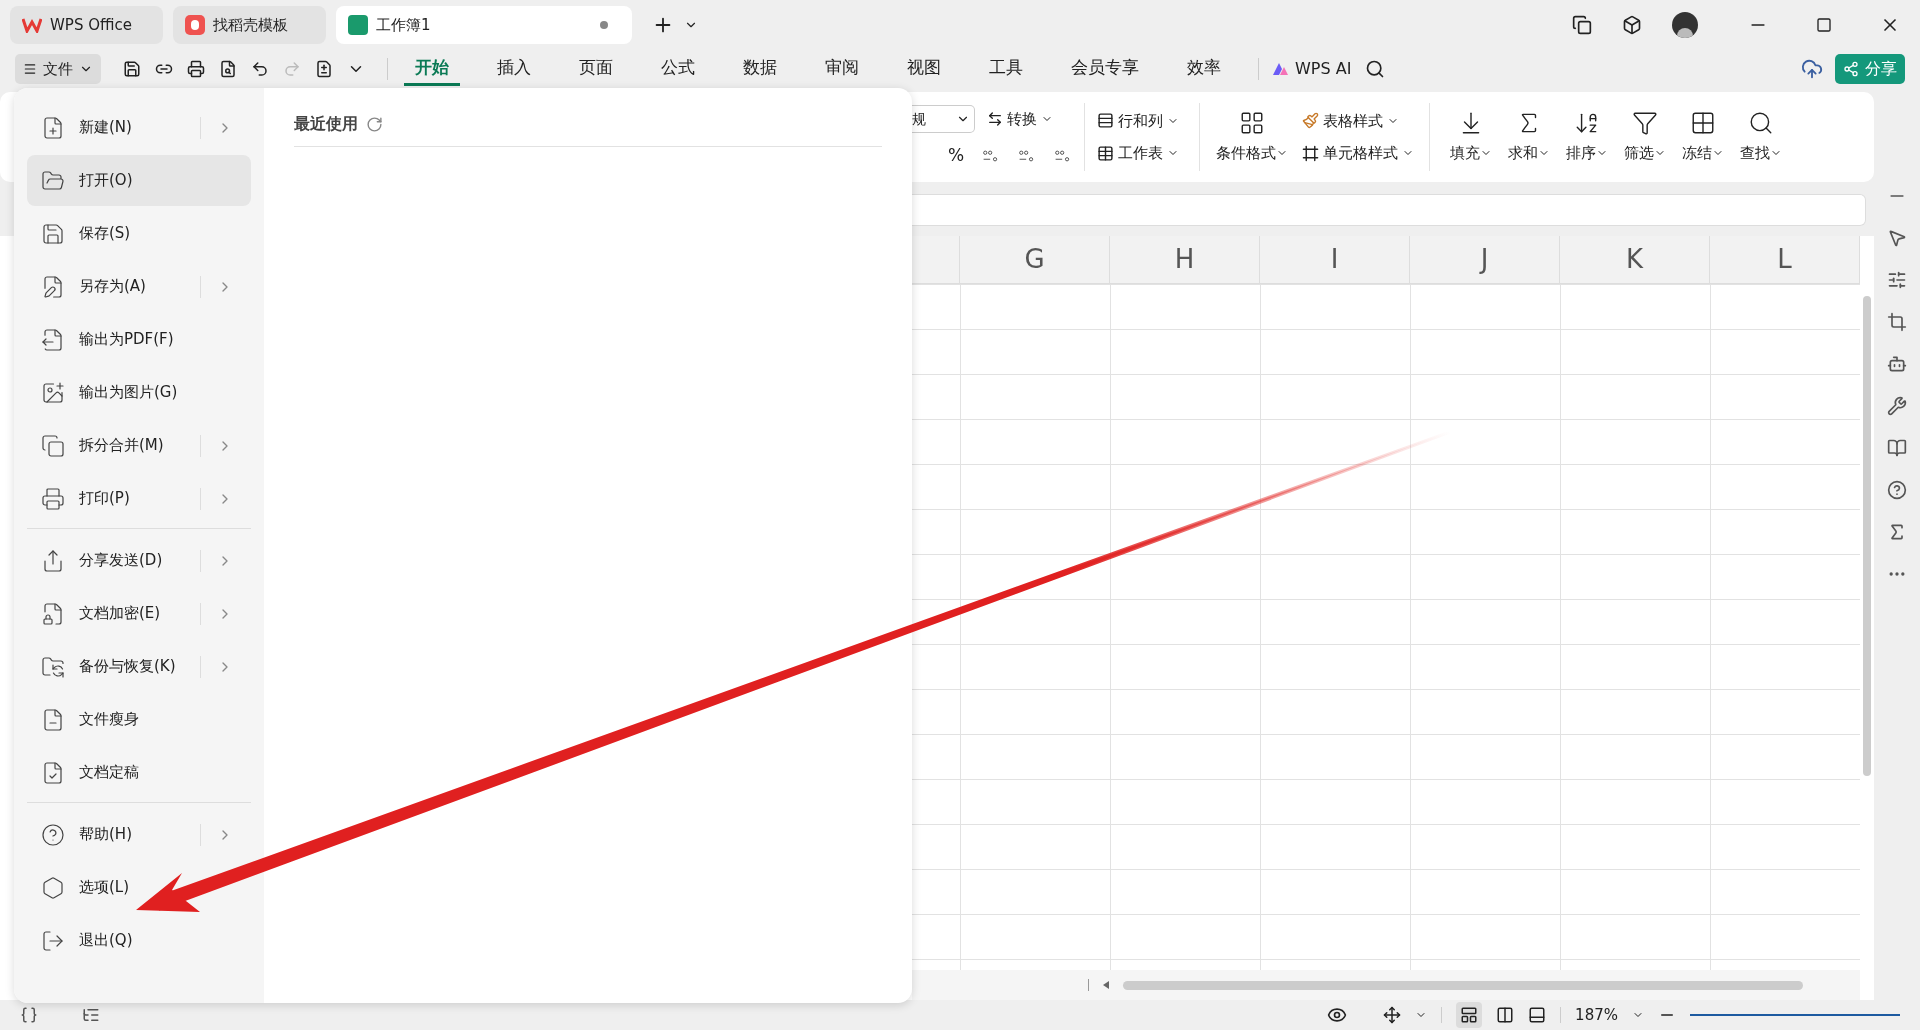  Describe the element at coordinates (1812, 69) in the screenshot. I see `cloud-upload-icon` at that location.